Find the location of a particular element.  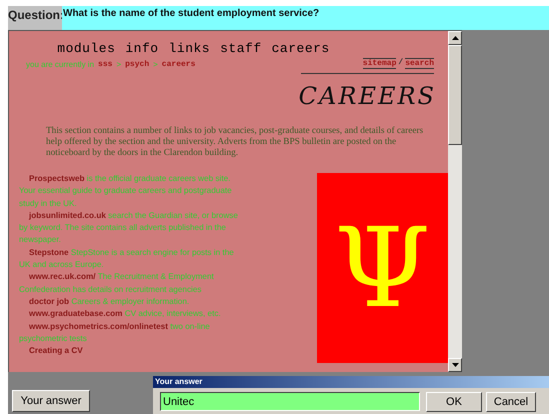

link-entry: www.rec.uk.com/ The Recruitment & Employment Confederation has details on recruitment agencies is located at coordinates (117, 283).